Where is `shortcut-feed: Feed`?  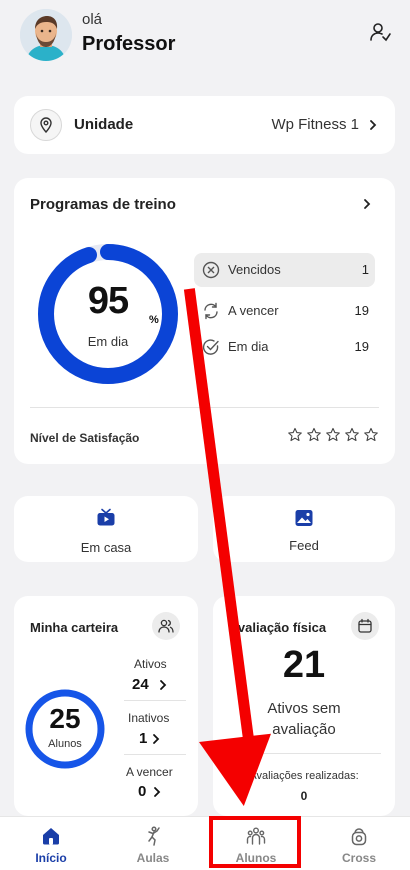
shortcut-feed: Feed is located at coordinates (304, 529).